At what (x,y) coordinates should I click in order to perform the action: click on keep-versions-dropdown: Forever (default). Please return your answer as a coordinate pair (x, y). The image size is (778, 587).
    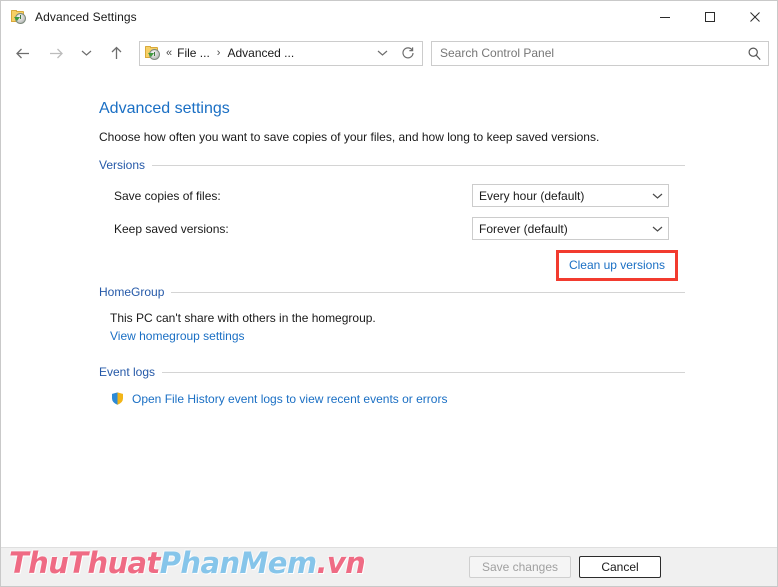
    Looking at the image, I should click on (570, 228).